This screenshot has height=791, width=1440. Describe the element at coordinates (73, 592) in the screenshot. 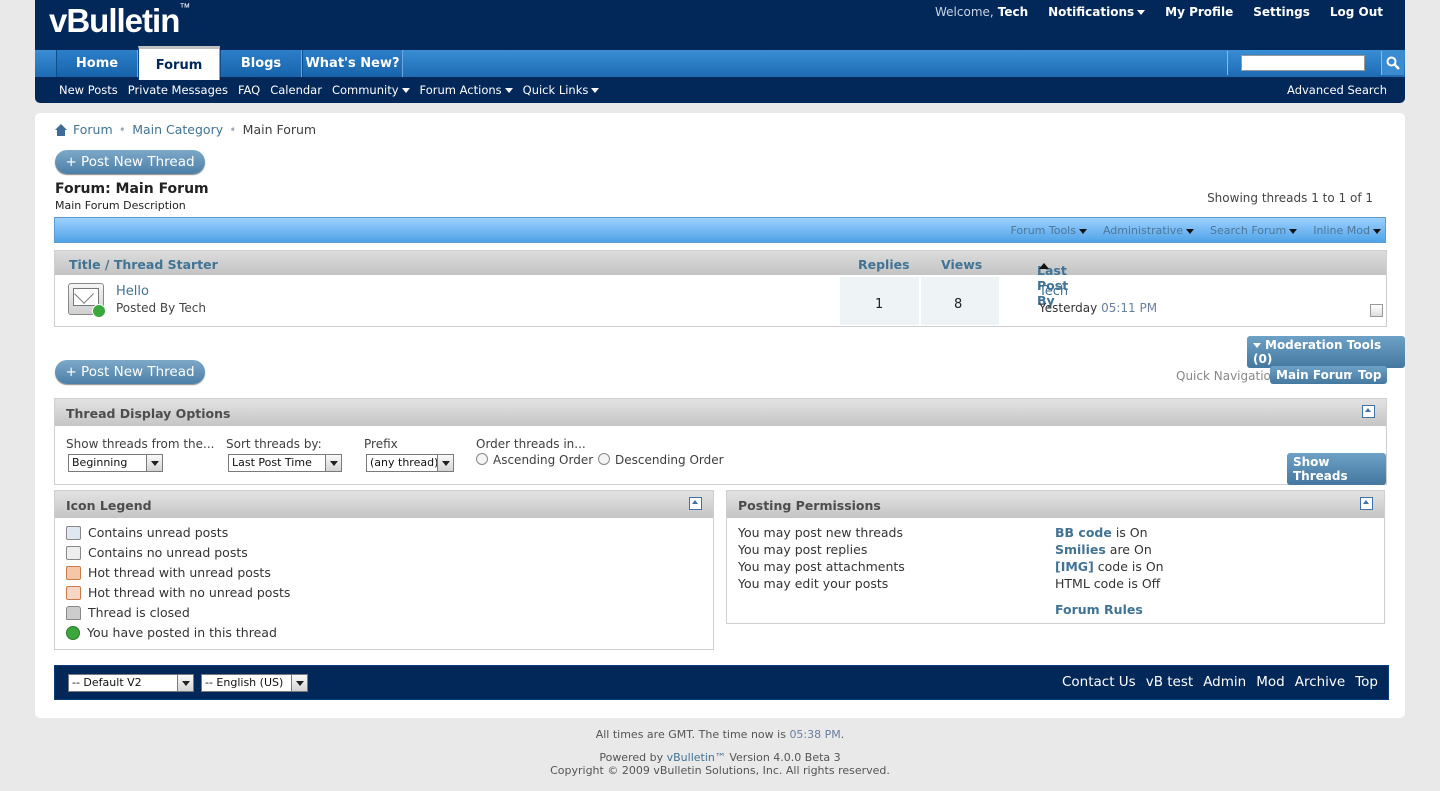

I see `hot-read-icon` at that location.